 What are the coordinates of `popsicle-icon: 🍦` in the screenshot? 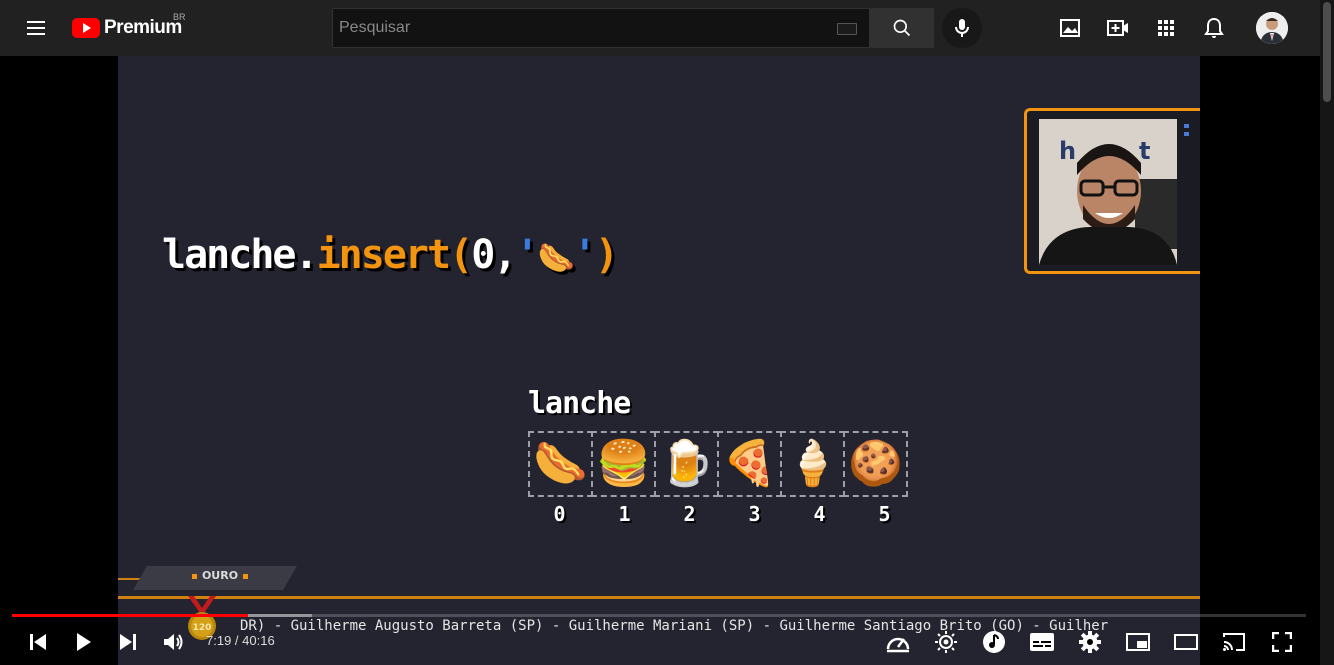 It's located at (812, 463).